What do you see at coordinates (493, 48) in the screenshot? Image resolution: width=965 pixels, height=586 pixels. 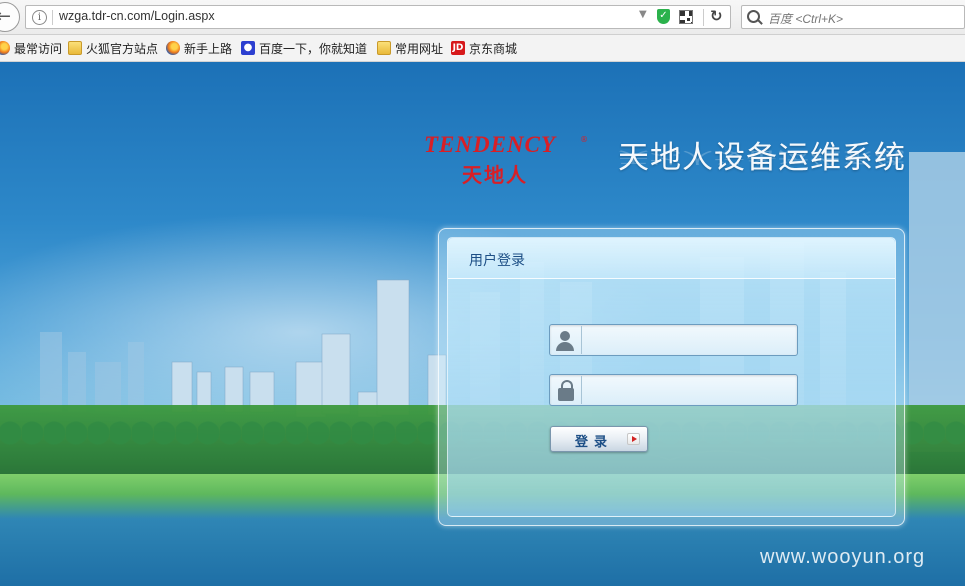 I see `bookmark-label: 京东商城` at bounding box center [493, 48].